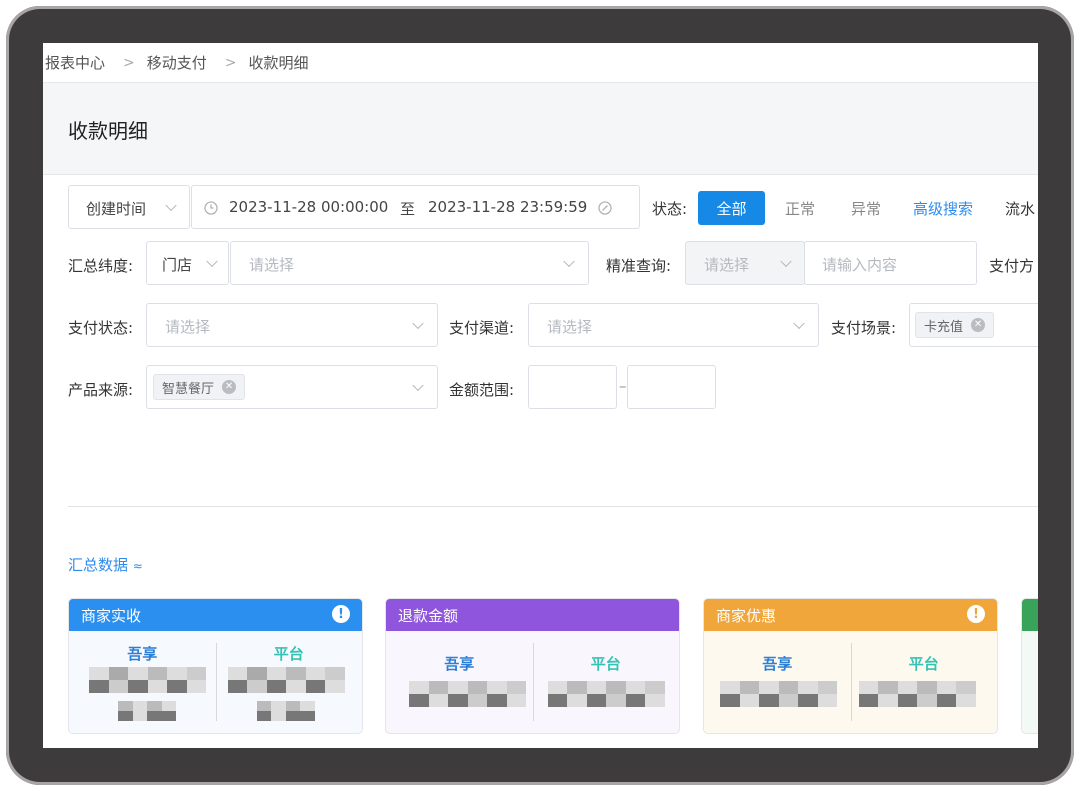 This screenshot has height=791, width=1080. What do you see at coordinates (309, 207) in the screenshot?
I see `date-start: 2023-11-28 00:00:00` at bounding box center [309, 207].